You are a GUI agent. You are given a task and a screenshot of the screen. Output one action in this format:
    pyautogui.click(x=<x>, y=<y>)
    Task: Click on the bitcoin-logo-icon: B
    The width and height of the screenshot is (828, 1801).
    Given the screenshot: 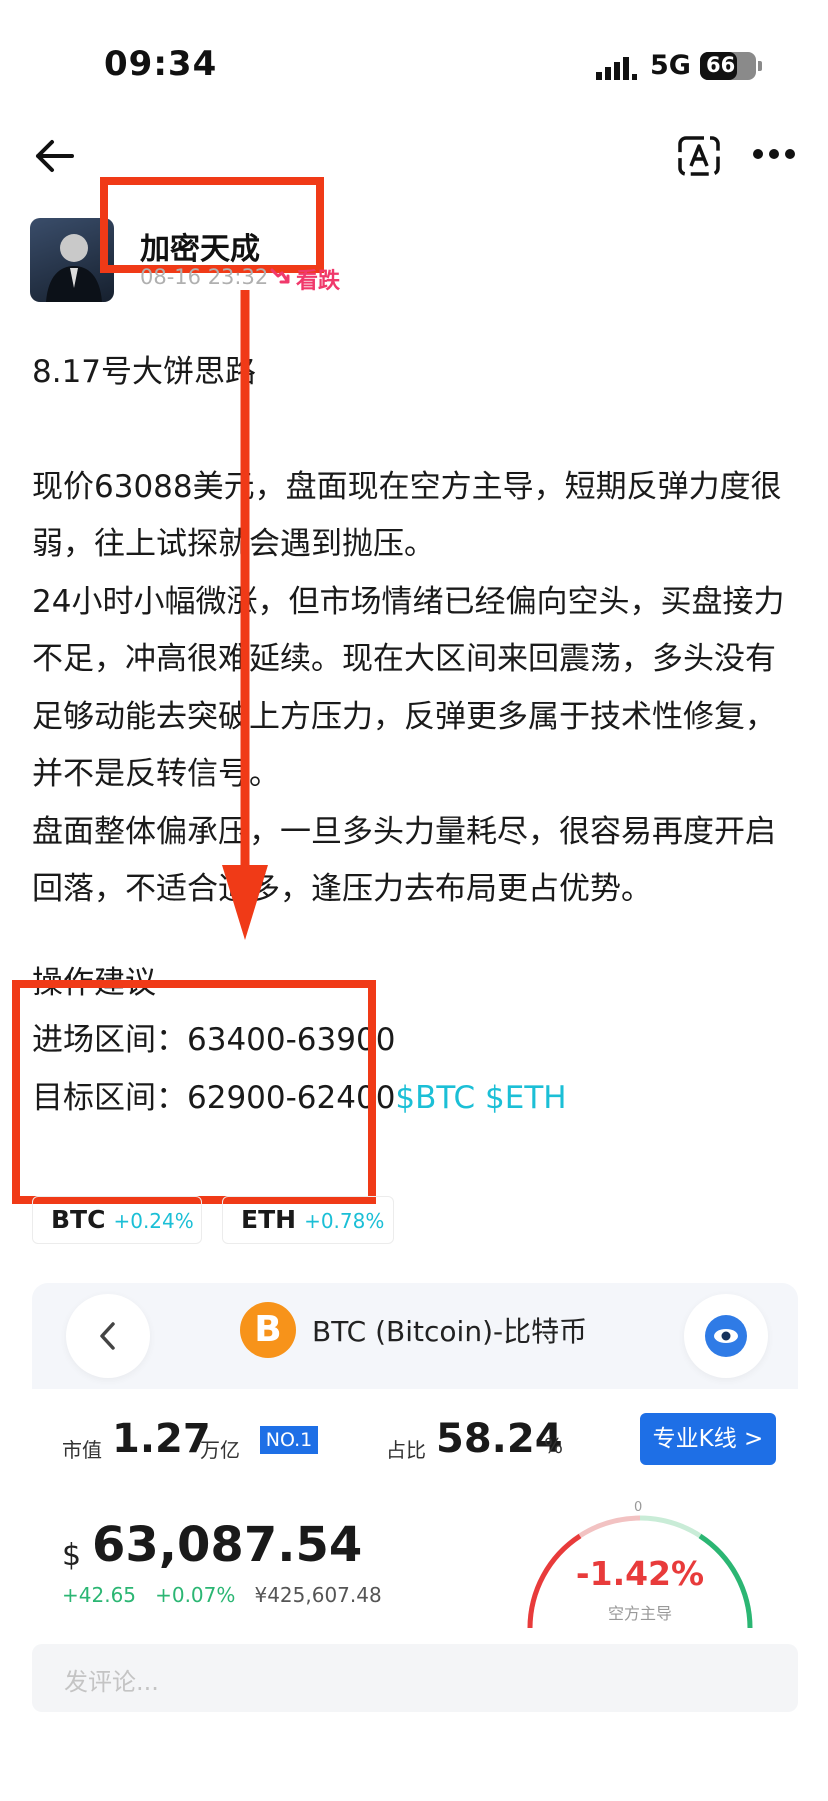 What is the action you would take?
    pyautogui.click(x=268, y=1330)
    